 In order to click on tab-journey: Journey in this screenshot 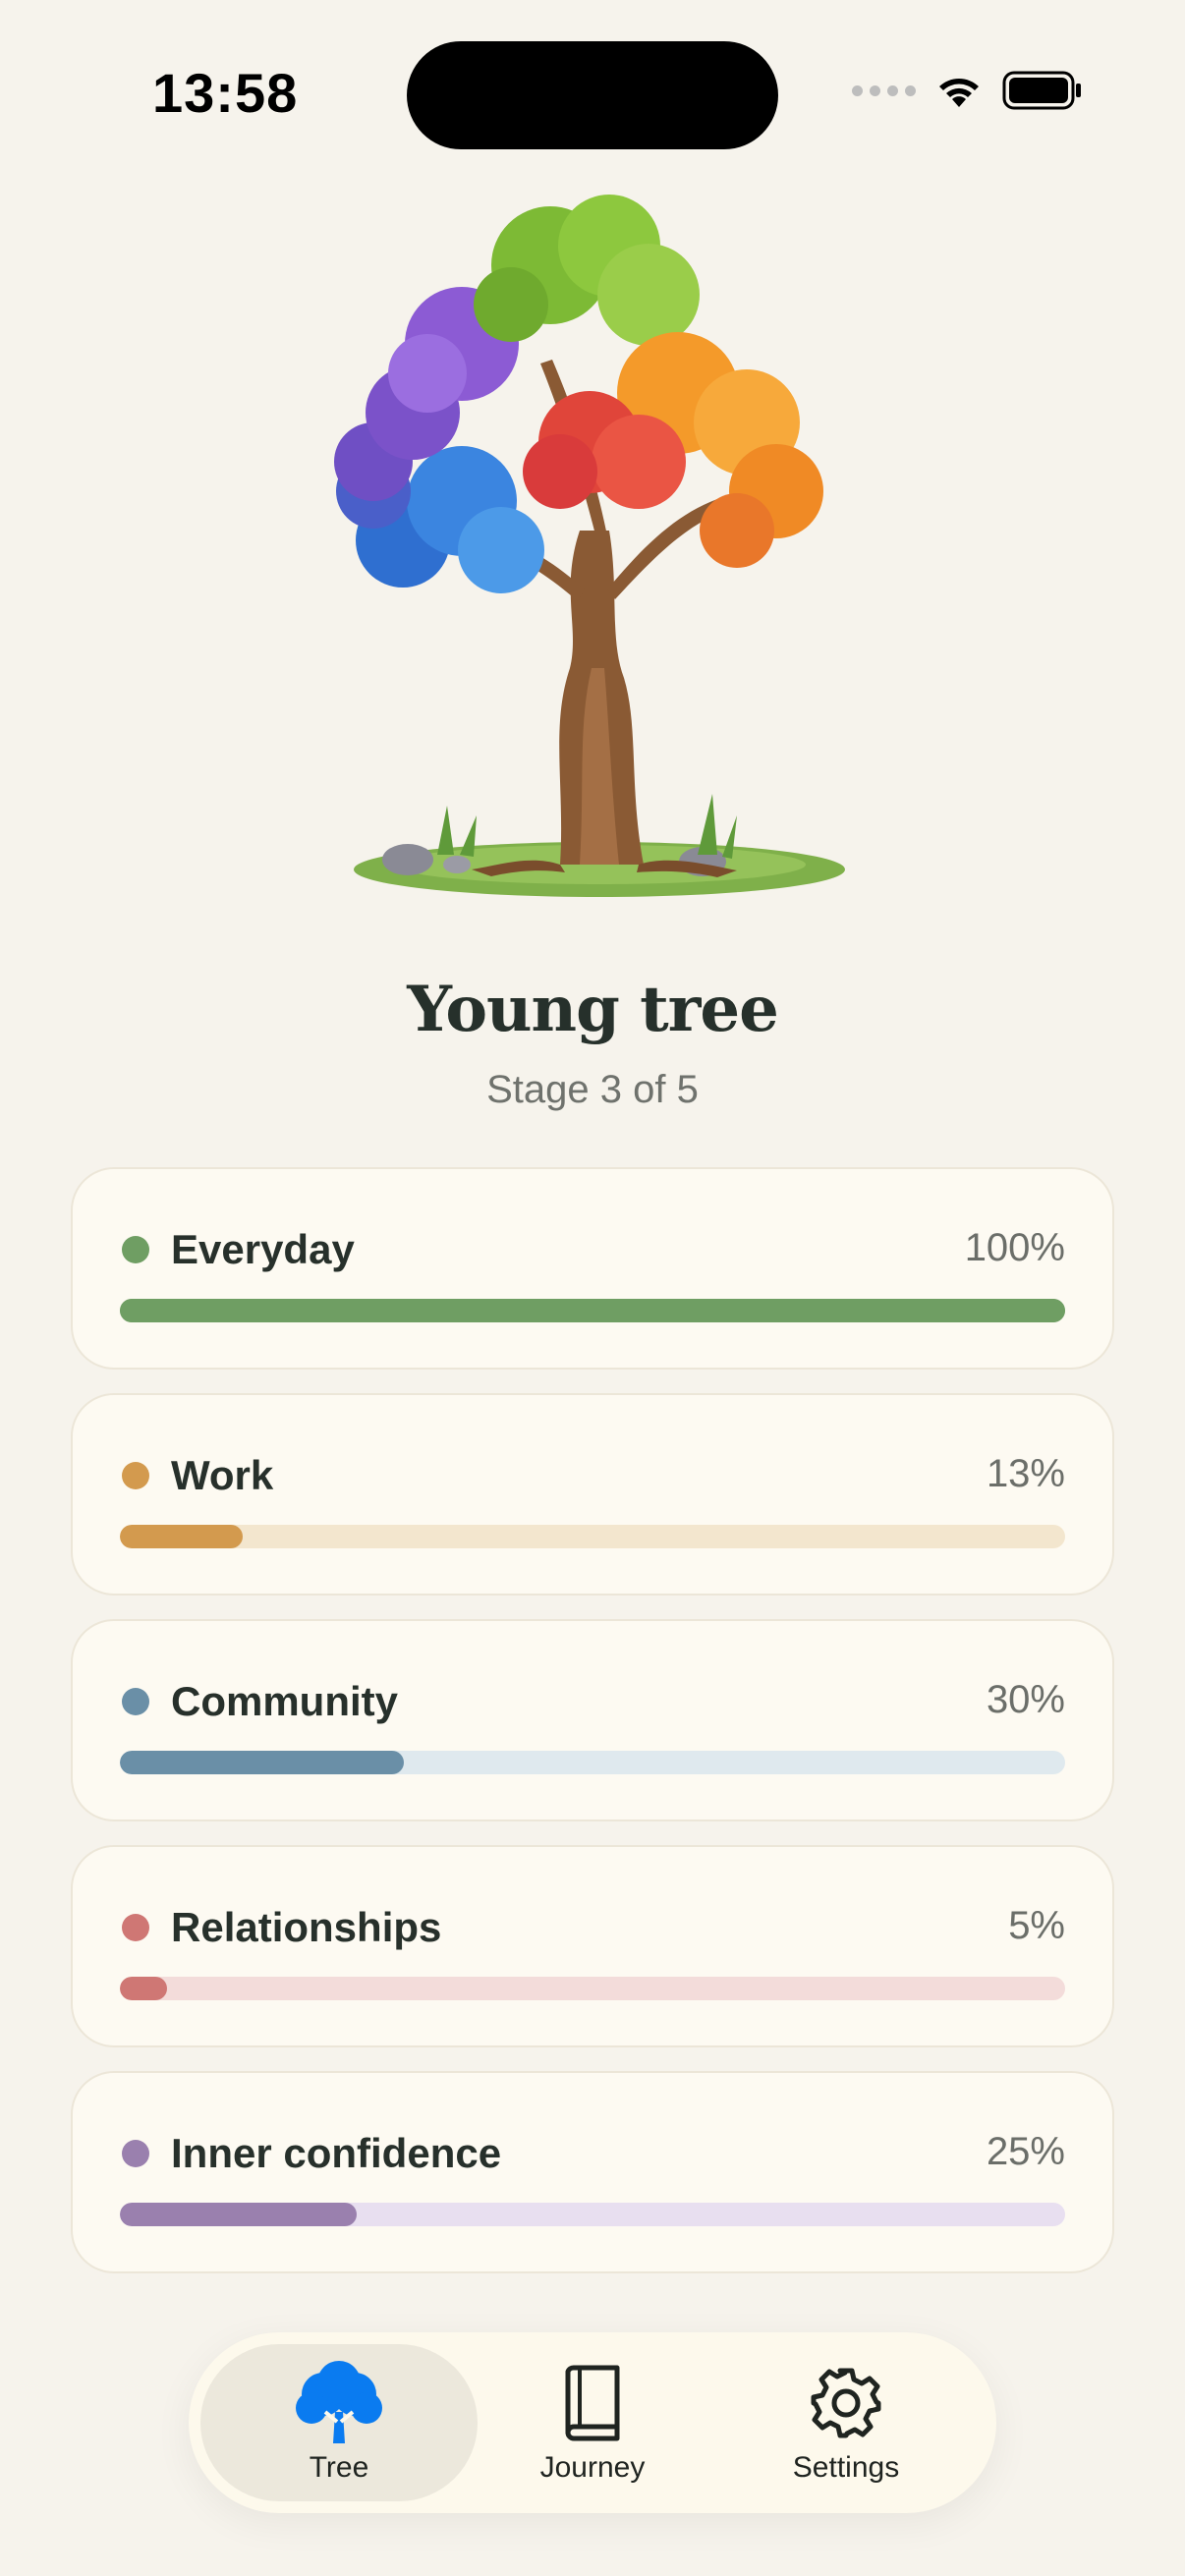, I will do `click(592, 2422)`.